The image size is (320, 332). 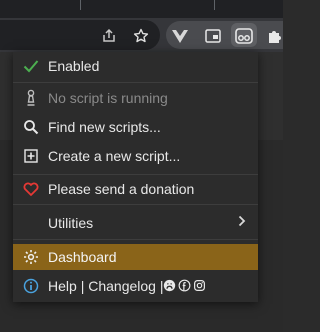 I want to click on enabled-label: Enabled, so click(x=74, y=66).